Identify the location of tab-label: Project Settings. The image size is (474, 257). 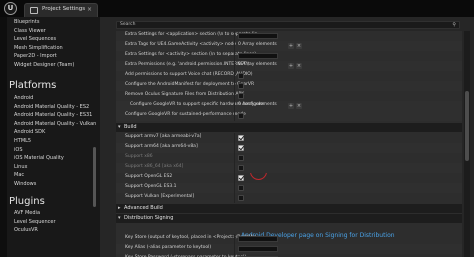
(64, 9).